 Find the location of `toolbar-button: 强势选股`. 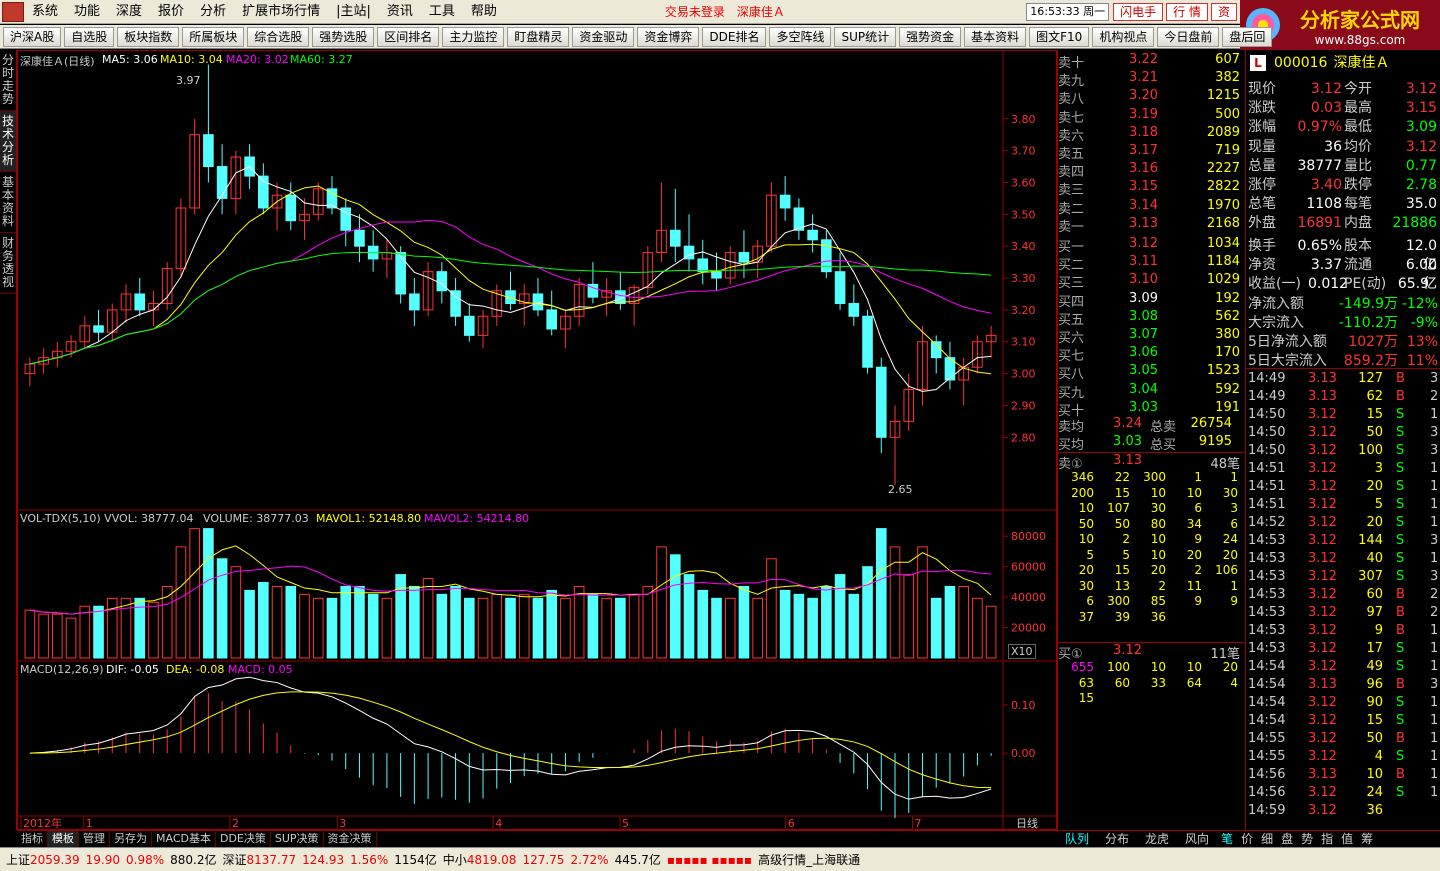

toolbar-button: 强势选股 is located at coordinates (343, 36).